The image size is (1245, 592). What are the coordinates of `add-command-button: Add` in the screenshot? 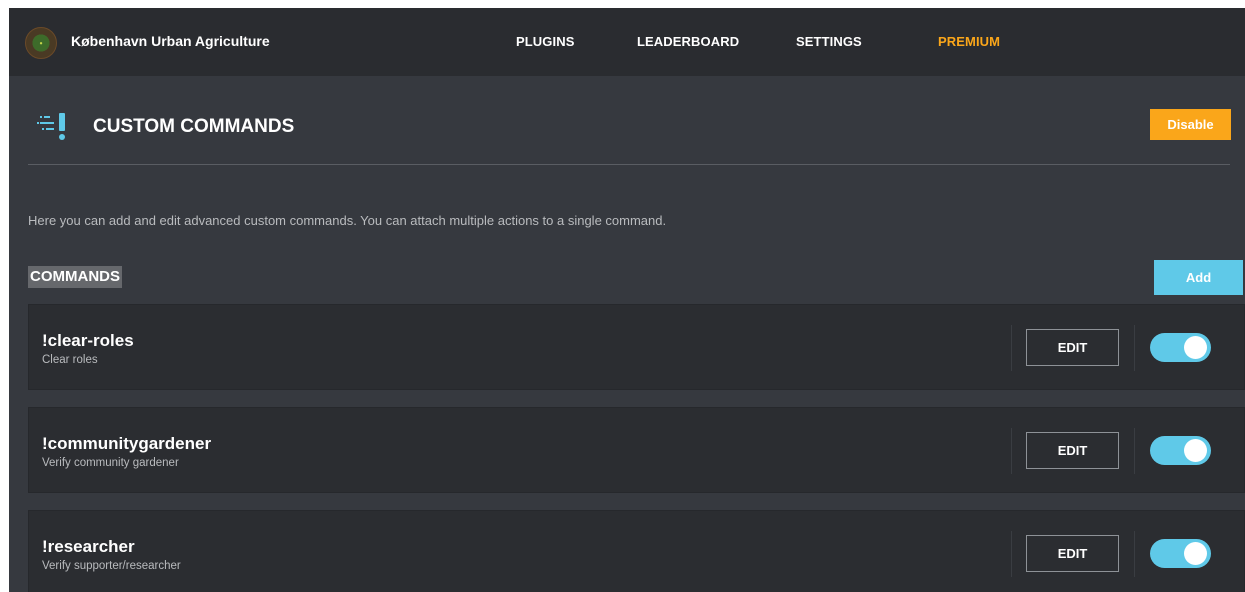 It's located at (1198, 277).